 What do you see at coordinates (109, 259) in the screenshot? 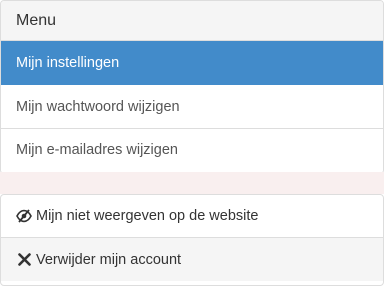
I see `delete-account-label: Verwijder mijn account` at bounding box center [109, 259].